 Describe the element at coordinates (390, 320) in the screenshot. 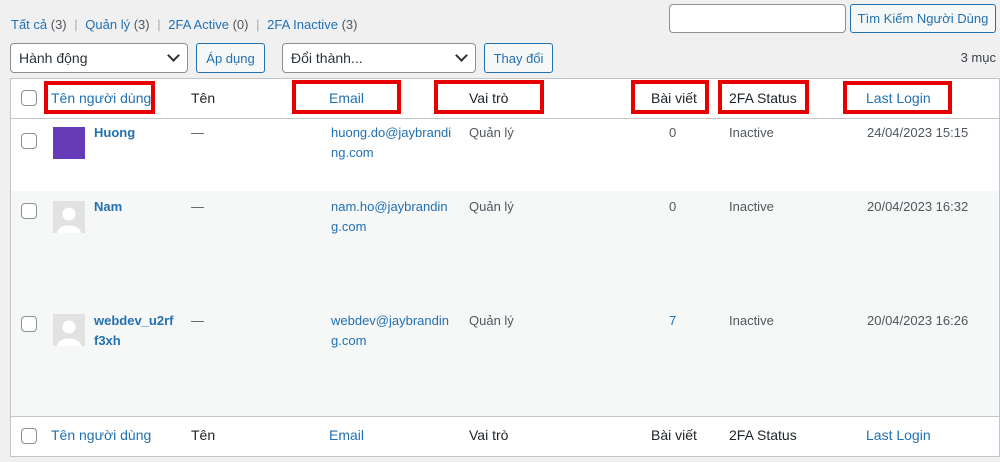

I see `email-line: webdev@jaybrandin` at that location.